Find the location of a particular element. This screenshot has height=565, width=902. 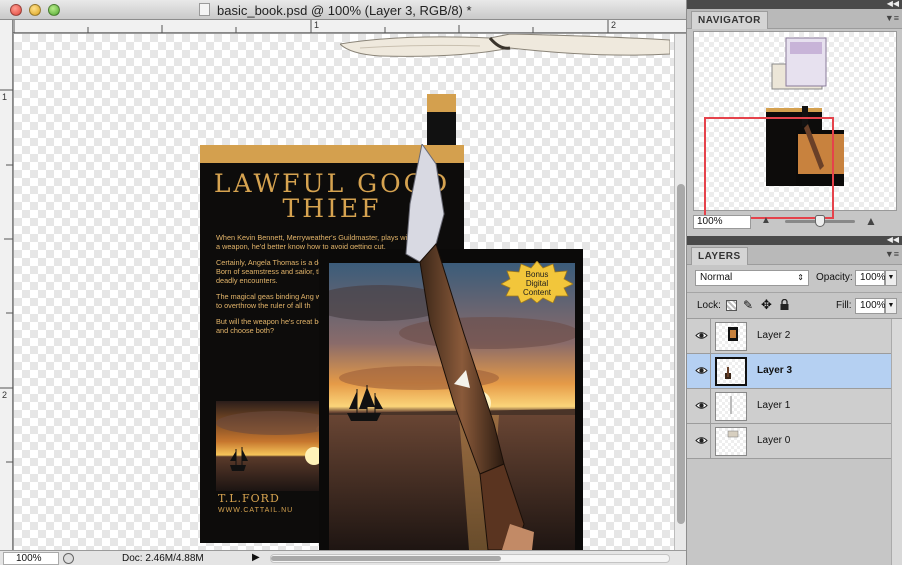

layers-panel-header: ◀◀ is located at coordinates (794, 240).